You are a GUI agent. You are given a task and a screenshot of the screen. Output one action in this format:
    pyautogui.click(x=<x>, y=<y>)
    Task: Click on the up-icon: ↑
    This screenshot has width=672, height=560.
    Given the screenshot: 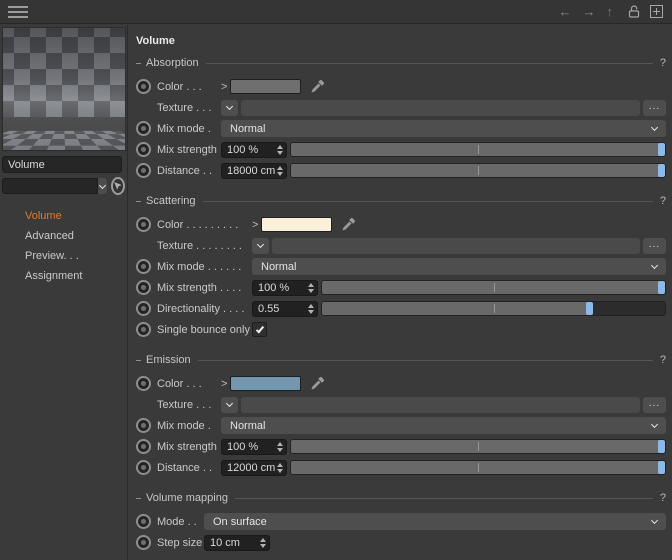 What is the action you would take?
    pyautogui.click(x=610, y=11)
    